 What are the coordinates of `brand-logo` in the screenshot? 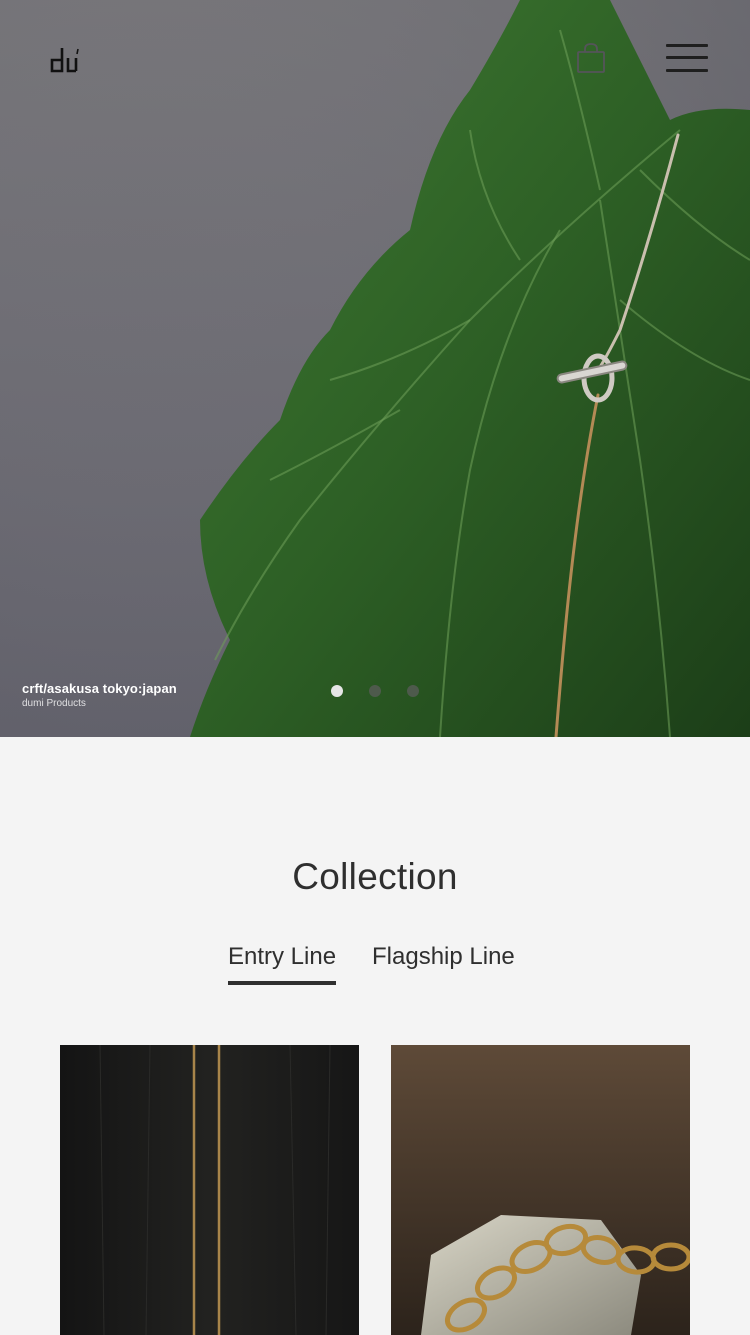 It's located at (64, 59).